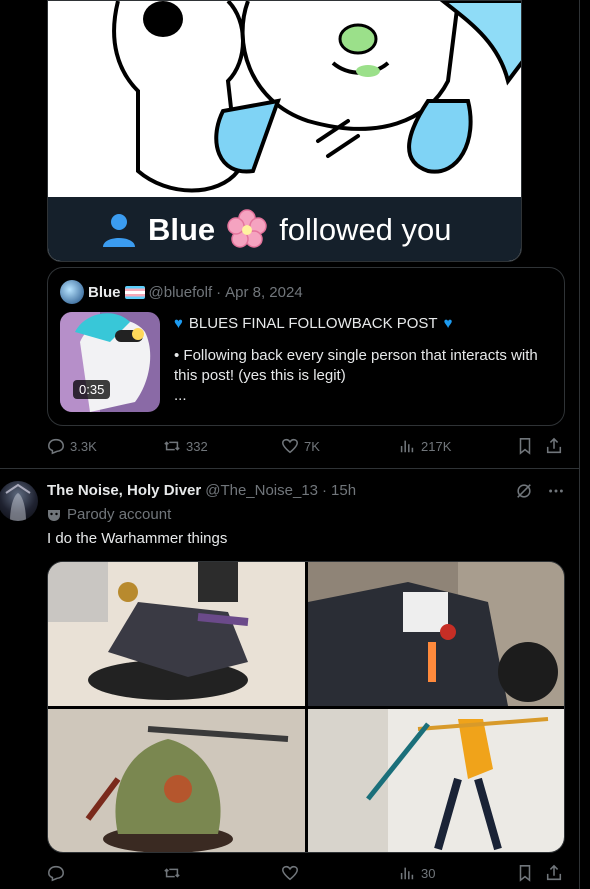 The image size is (590, 889). Describe the element at coordinates (289, 468) in the screenshot. I see `post-divider` at that location.